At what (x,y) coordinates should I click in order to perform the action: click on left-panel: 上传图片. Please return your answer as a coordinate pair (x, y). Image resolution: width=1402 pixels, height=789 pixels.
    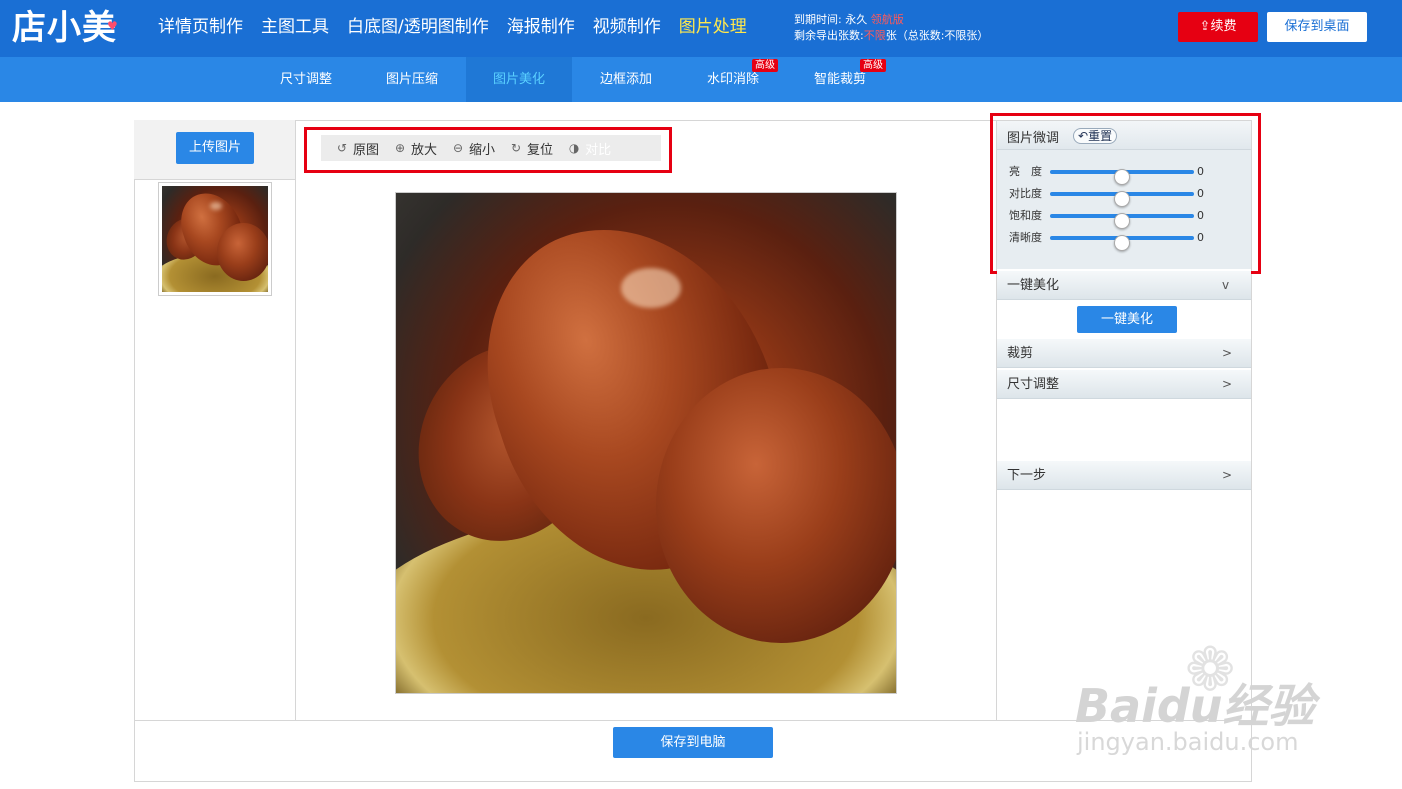
    Looking at the image, I should click on (215, 420).